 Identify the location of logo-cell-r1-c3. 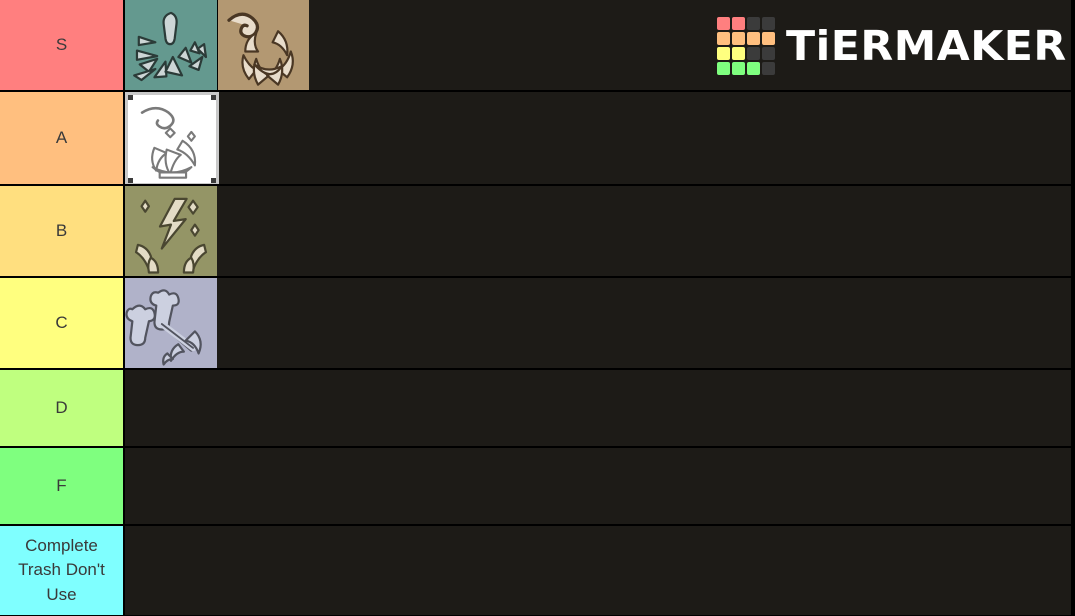
(754, 23).